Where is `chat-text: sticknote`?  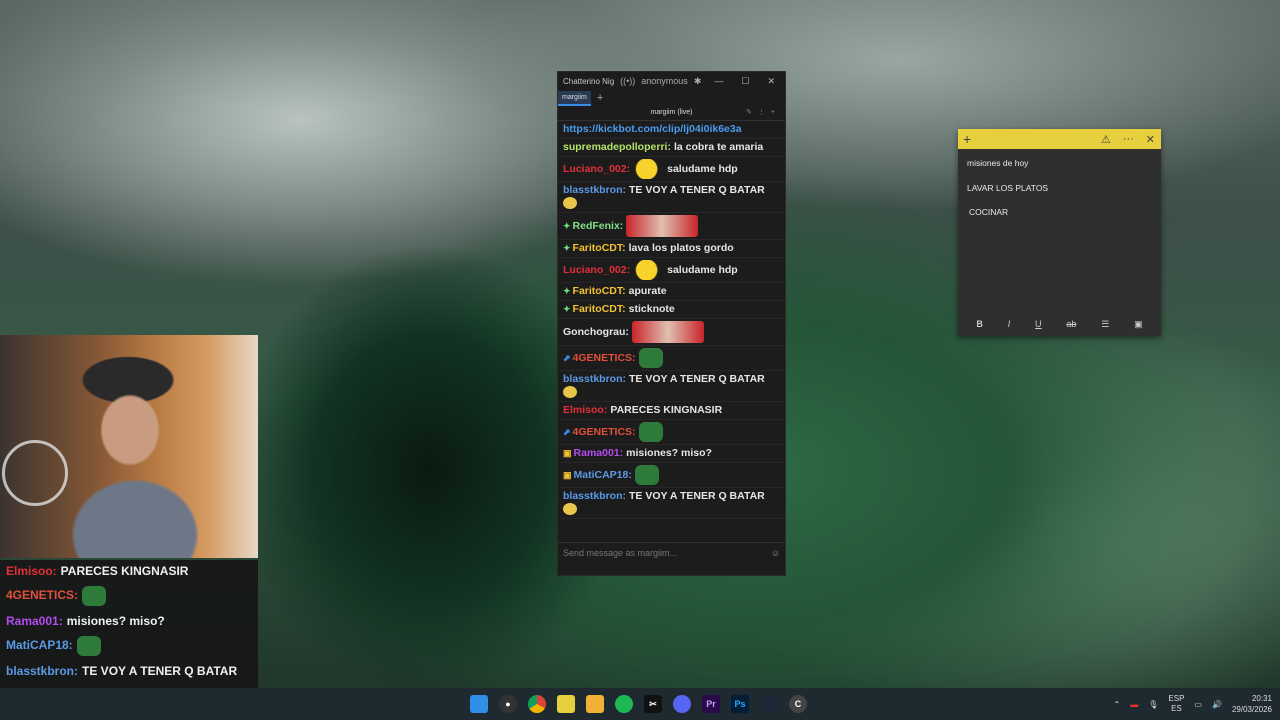 chat-text: sticknote is located at coordinates (651, 309).